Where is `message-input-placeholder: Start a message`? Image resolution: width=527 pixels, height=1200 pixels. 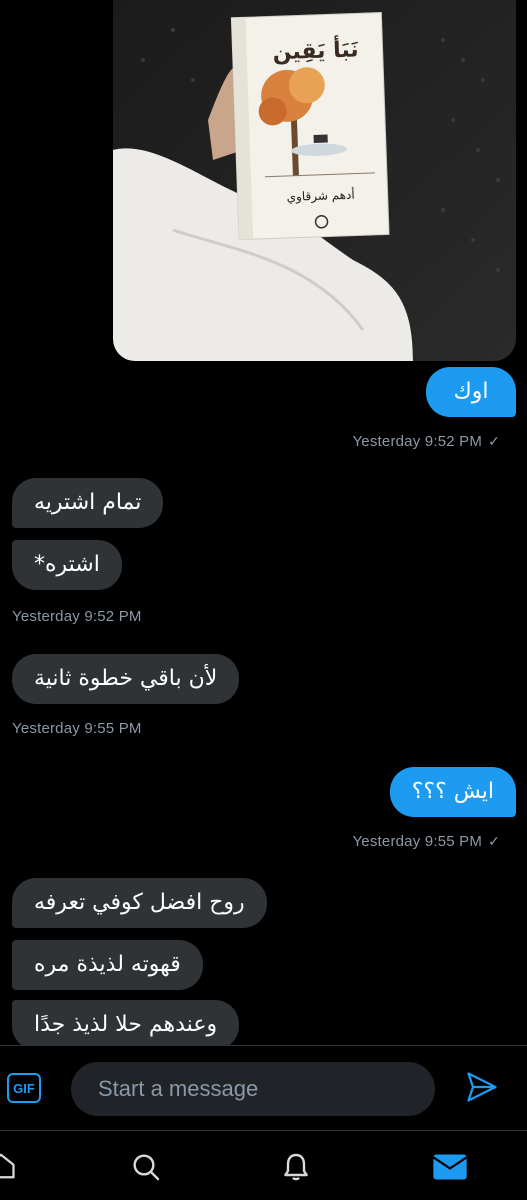
message-input-placeholder: Start a message is located at coordinates (178, 1088).